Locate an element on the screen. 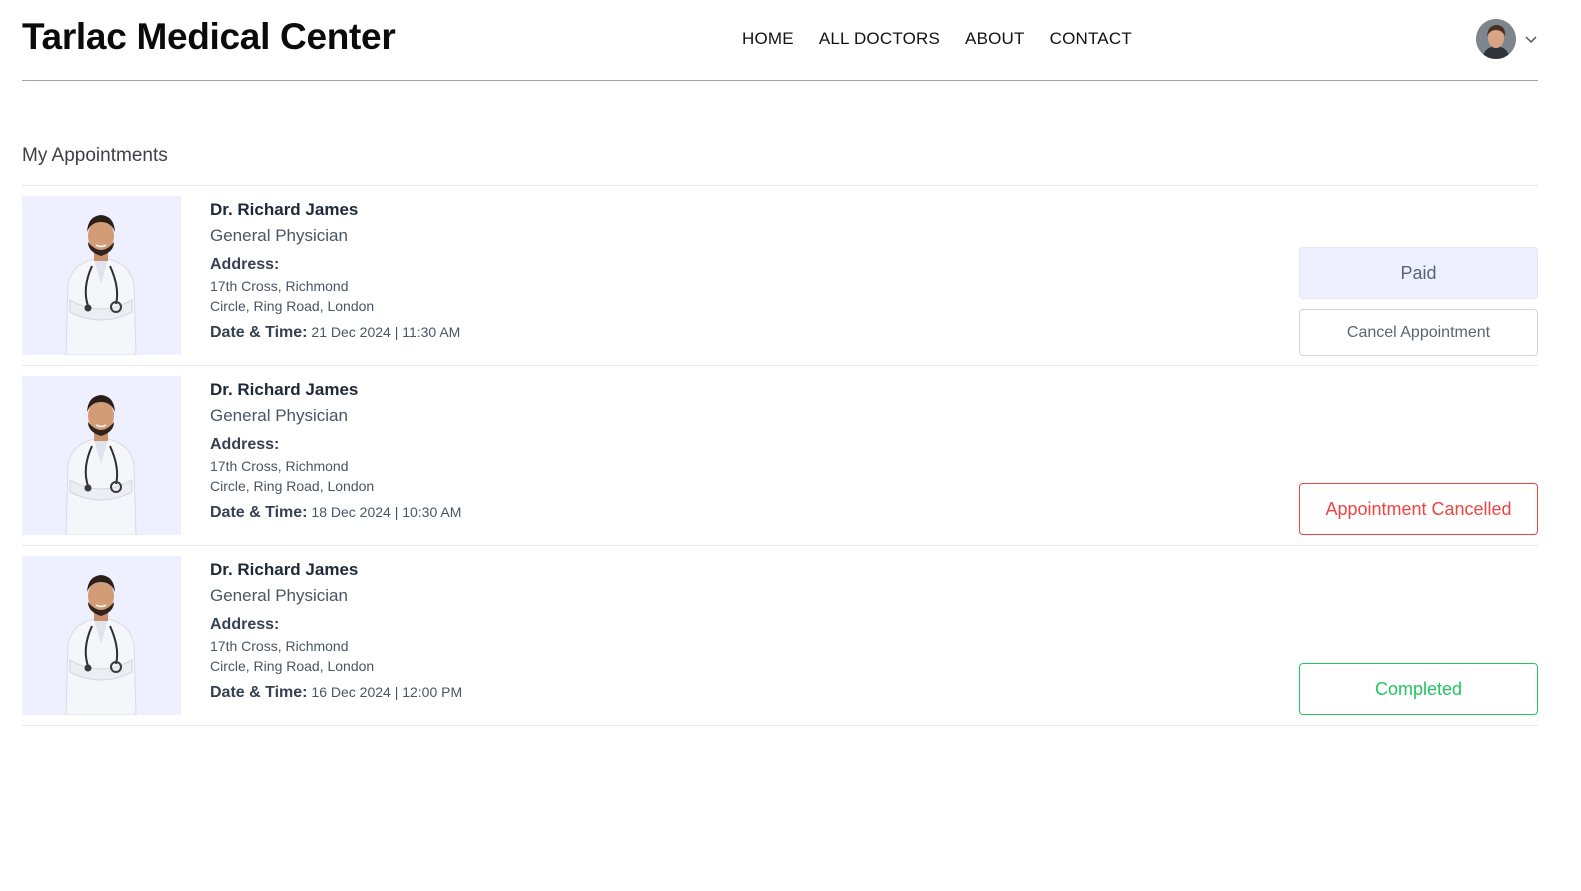 The height and width of the screenshot is (891, 1581). paid-button: Paid is located at coordinates (1418, 273).